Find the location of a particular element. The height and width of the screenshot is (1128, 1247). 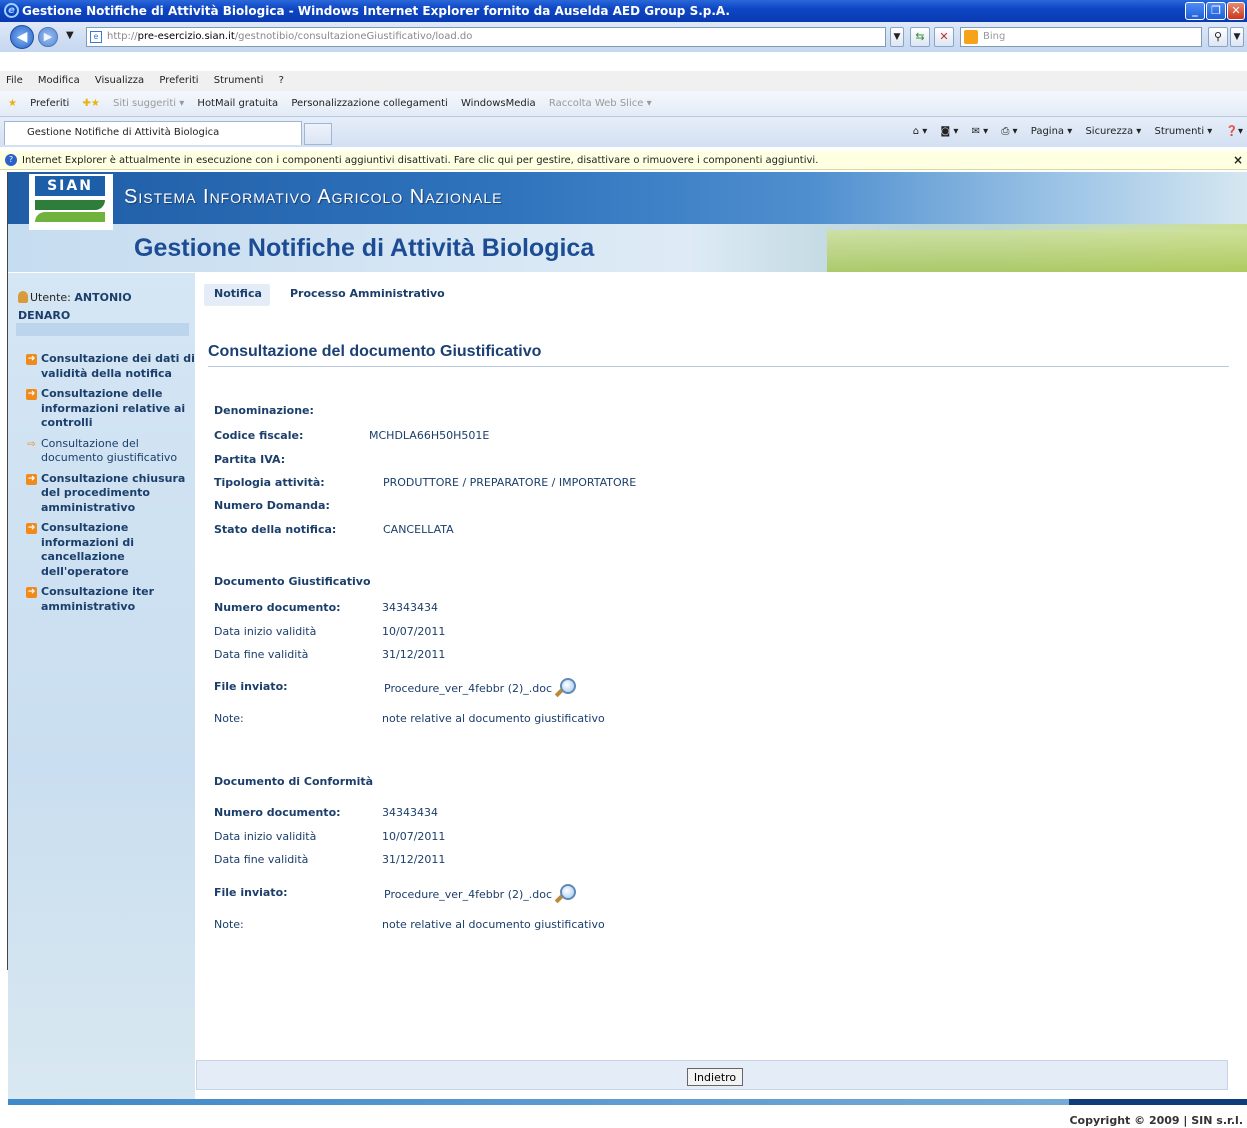

forward-nav-button: ▶ is located at coordinates (48, 37).